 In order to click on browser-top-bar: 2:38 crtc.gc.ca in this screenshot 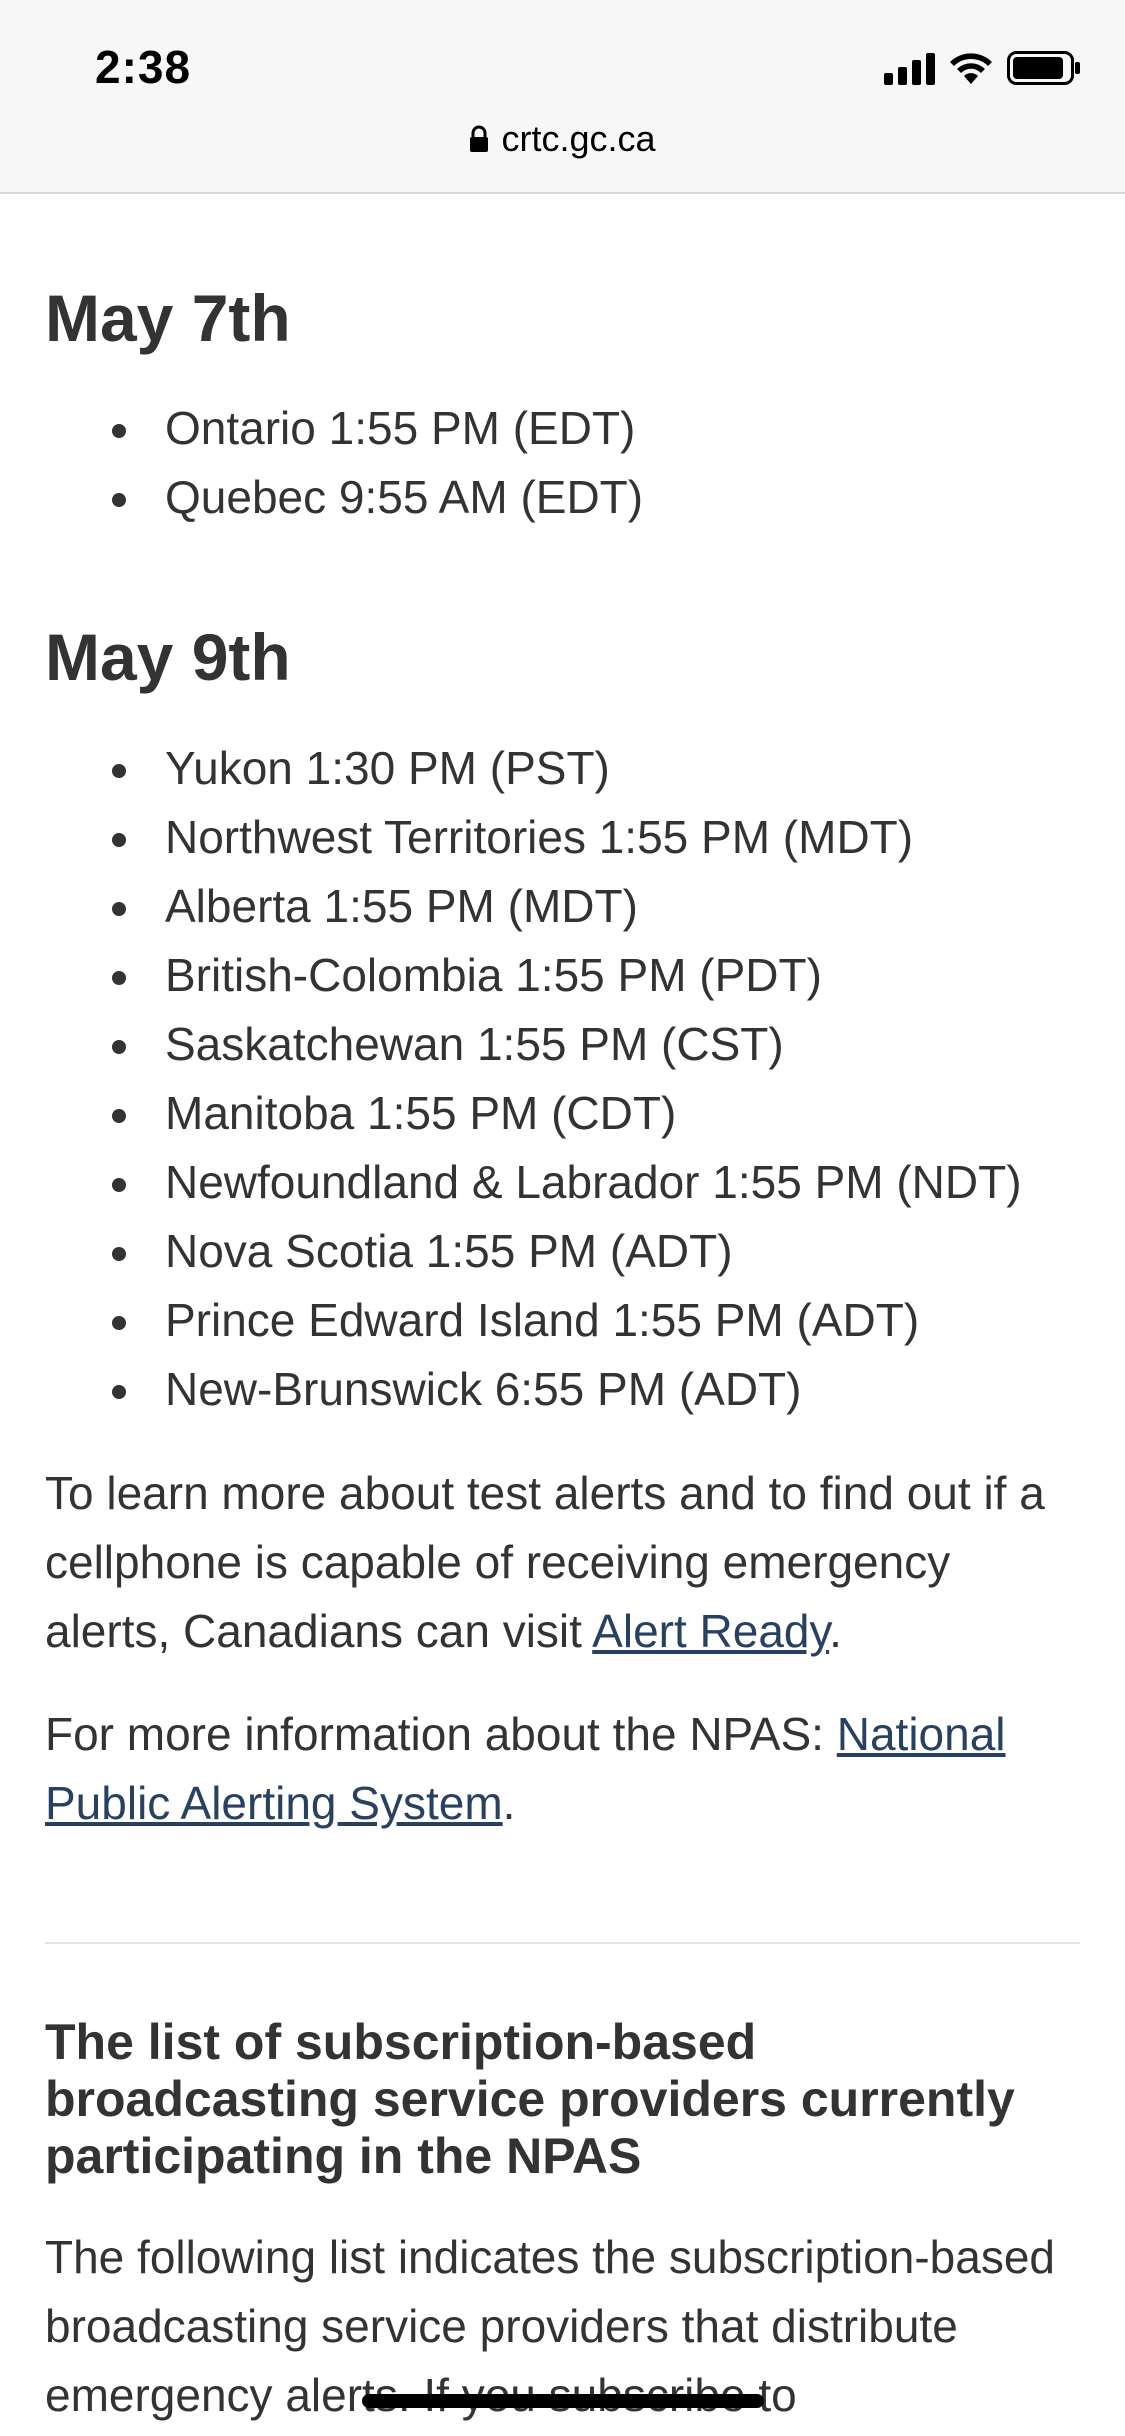, I will do `click(562, 97)`.